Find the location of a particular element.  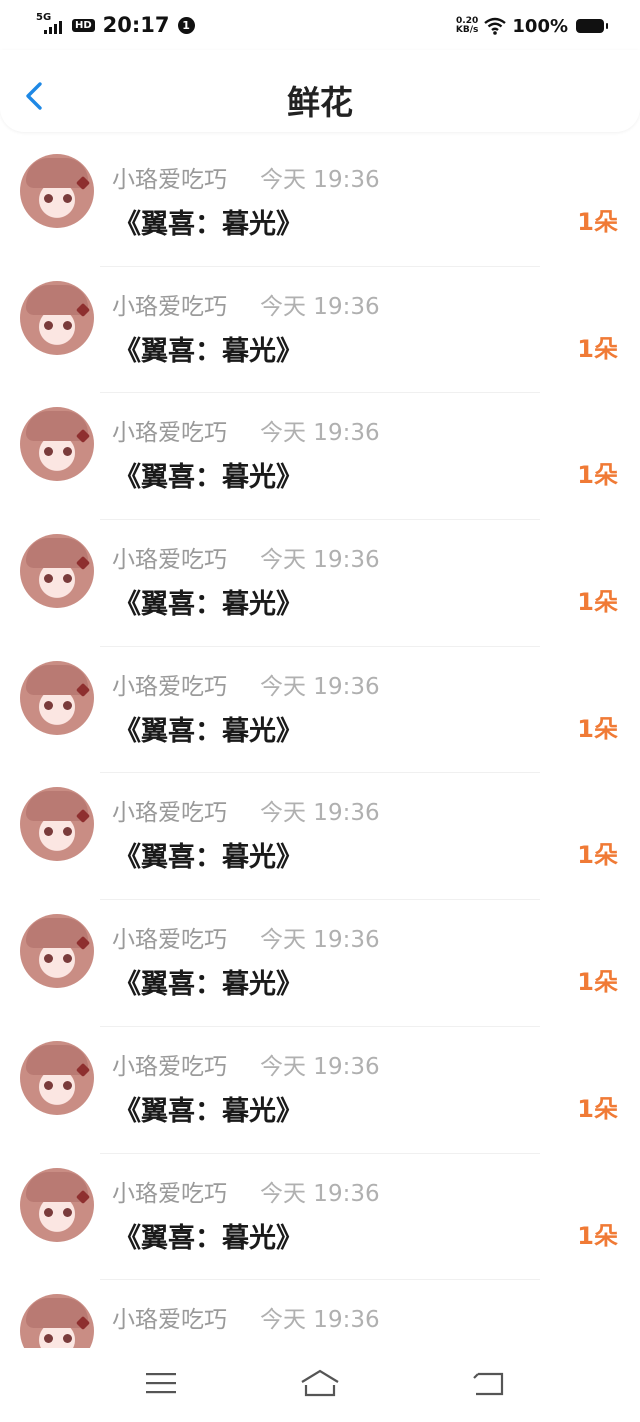

battery-percent: 100% is located at coordinates (540, 26).